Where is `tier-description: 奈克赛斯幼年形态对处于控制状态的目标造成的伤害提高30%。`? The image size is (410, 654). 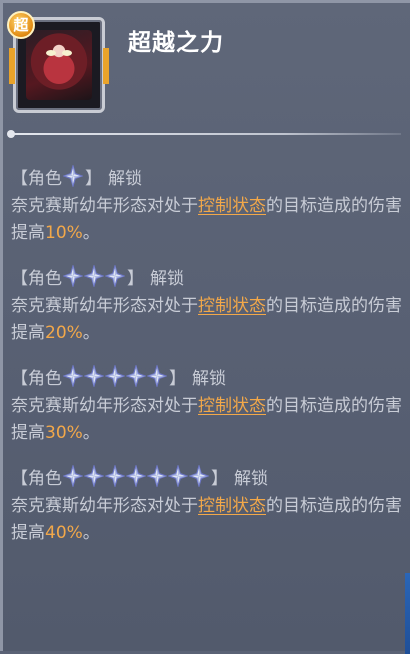 tier-description: 奈克赛斯幼年形态对处于控制状态的目标造成的伤害提高30%。 is located at coordinates (208, 420).